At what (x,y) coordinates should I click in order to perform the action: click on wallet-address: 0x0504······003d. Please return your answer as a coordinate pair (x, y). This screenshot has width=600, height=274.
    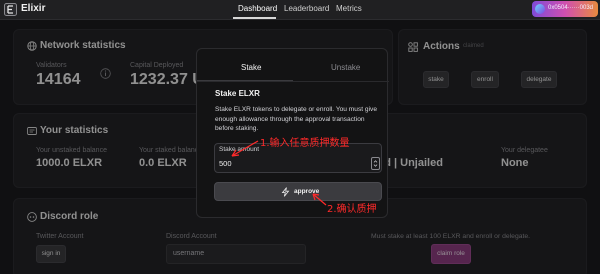
    Looking at the image, I should click on (571, 8).